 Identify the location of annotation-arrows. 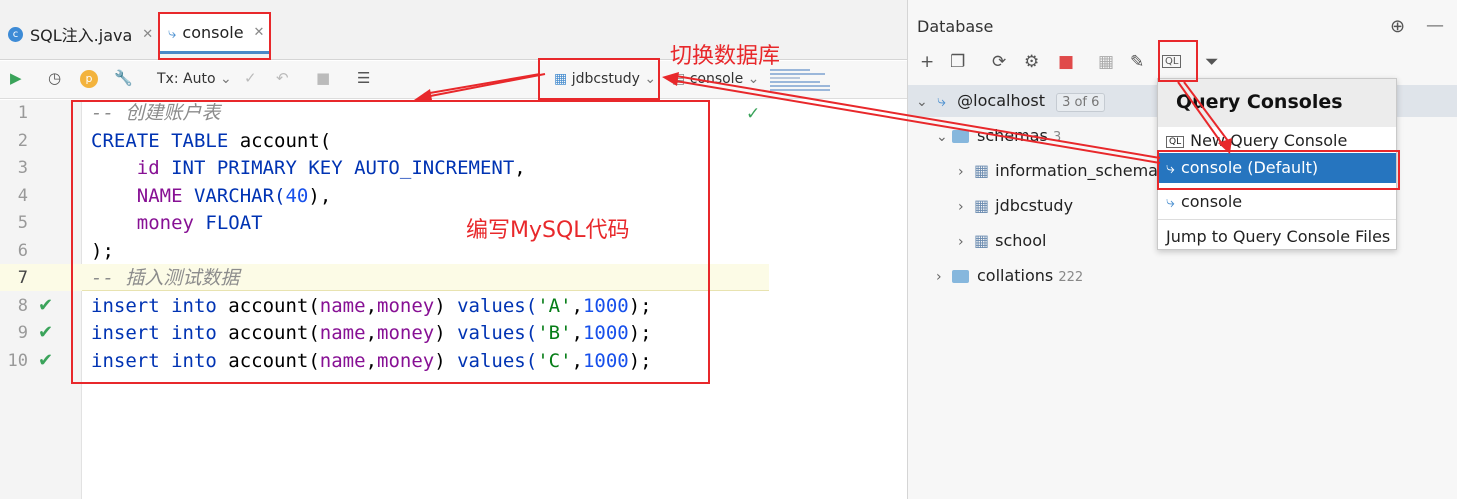
(823, 118).